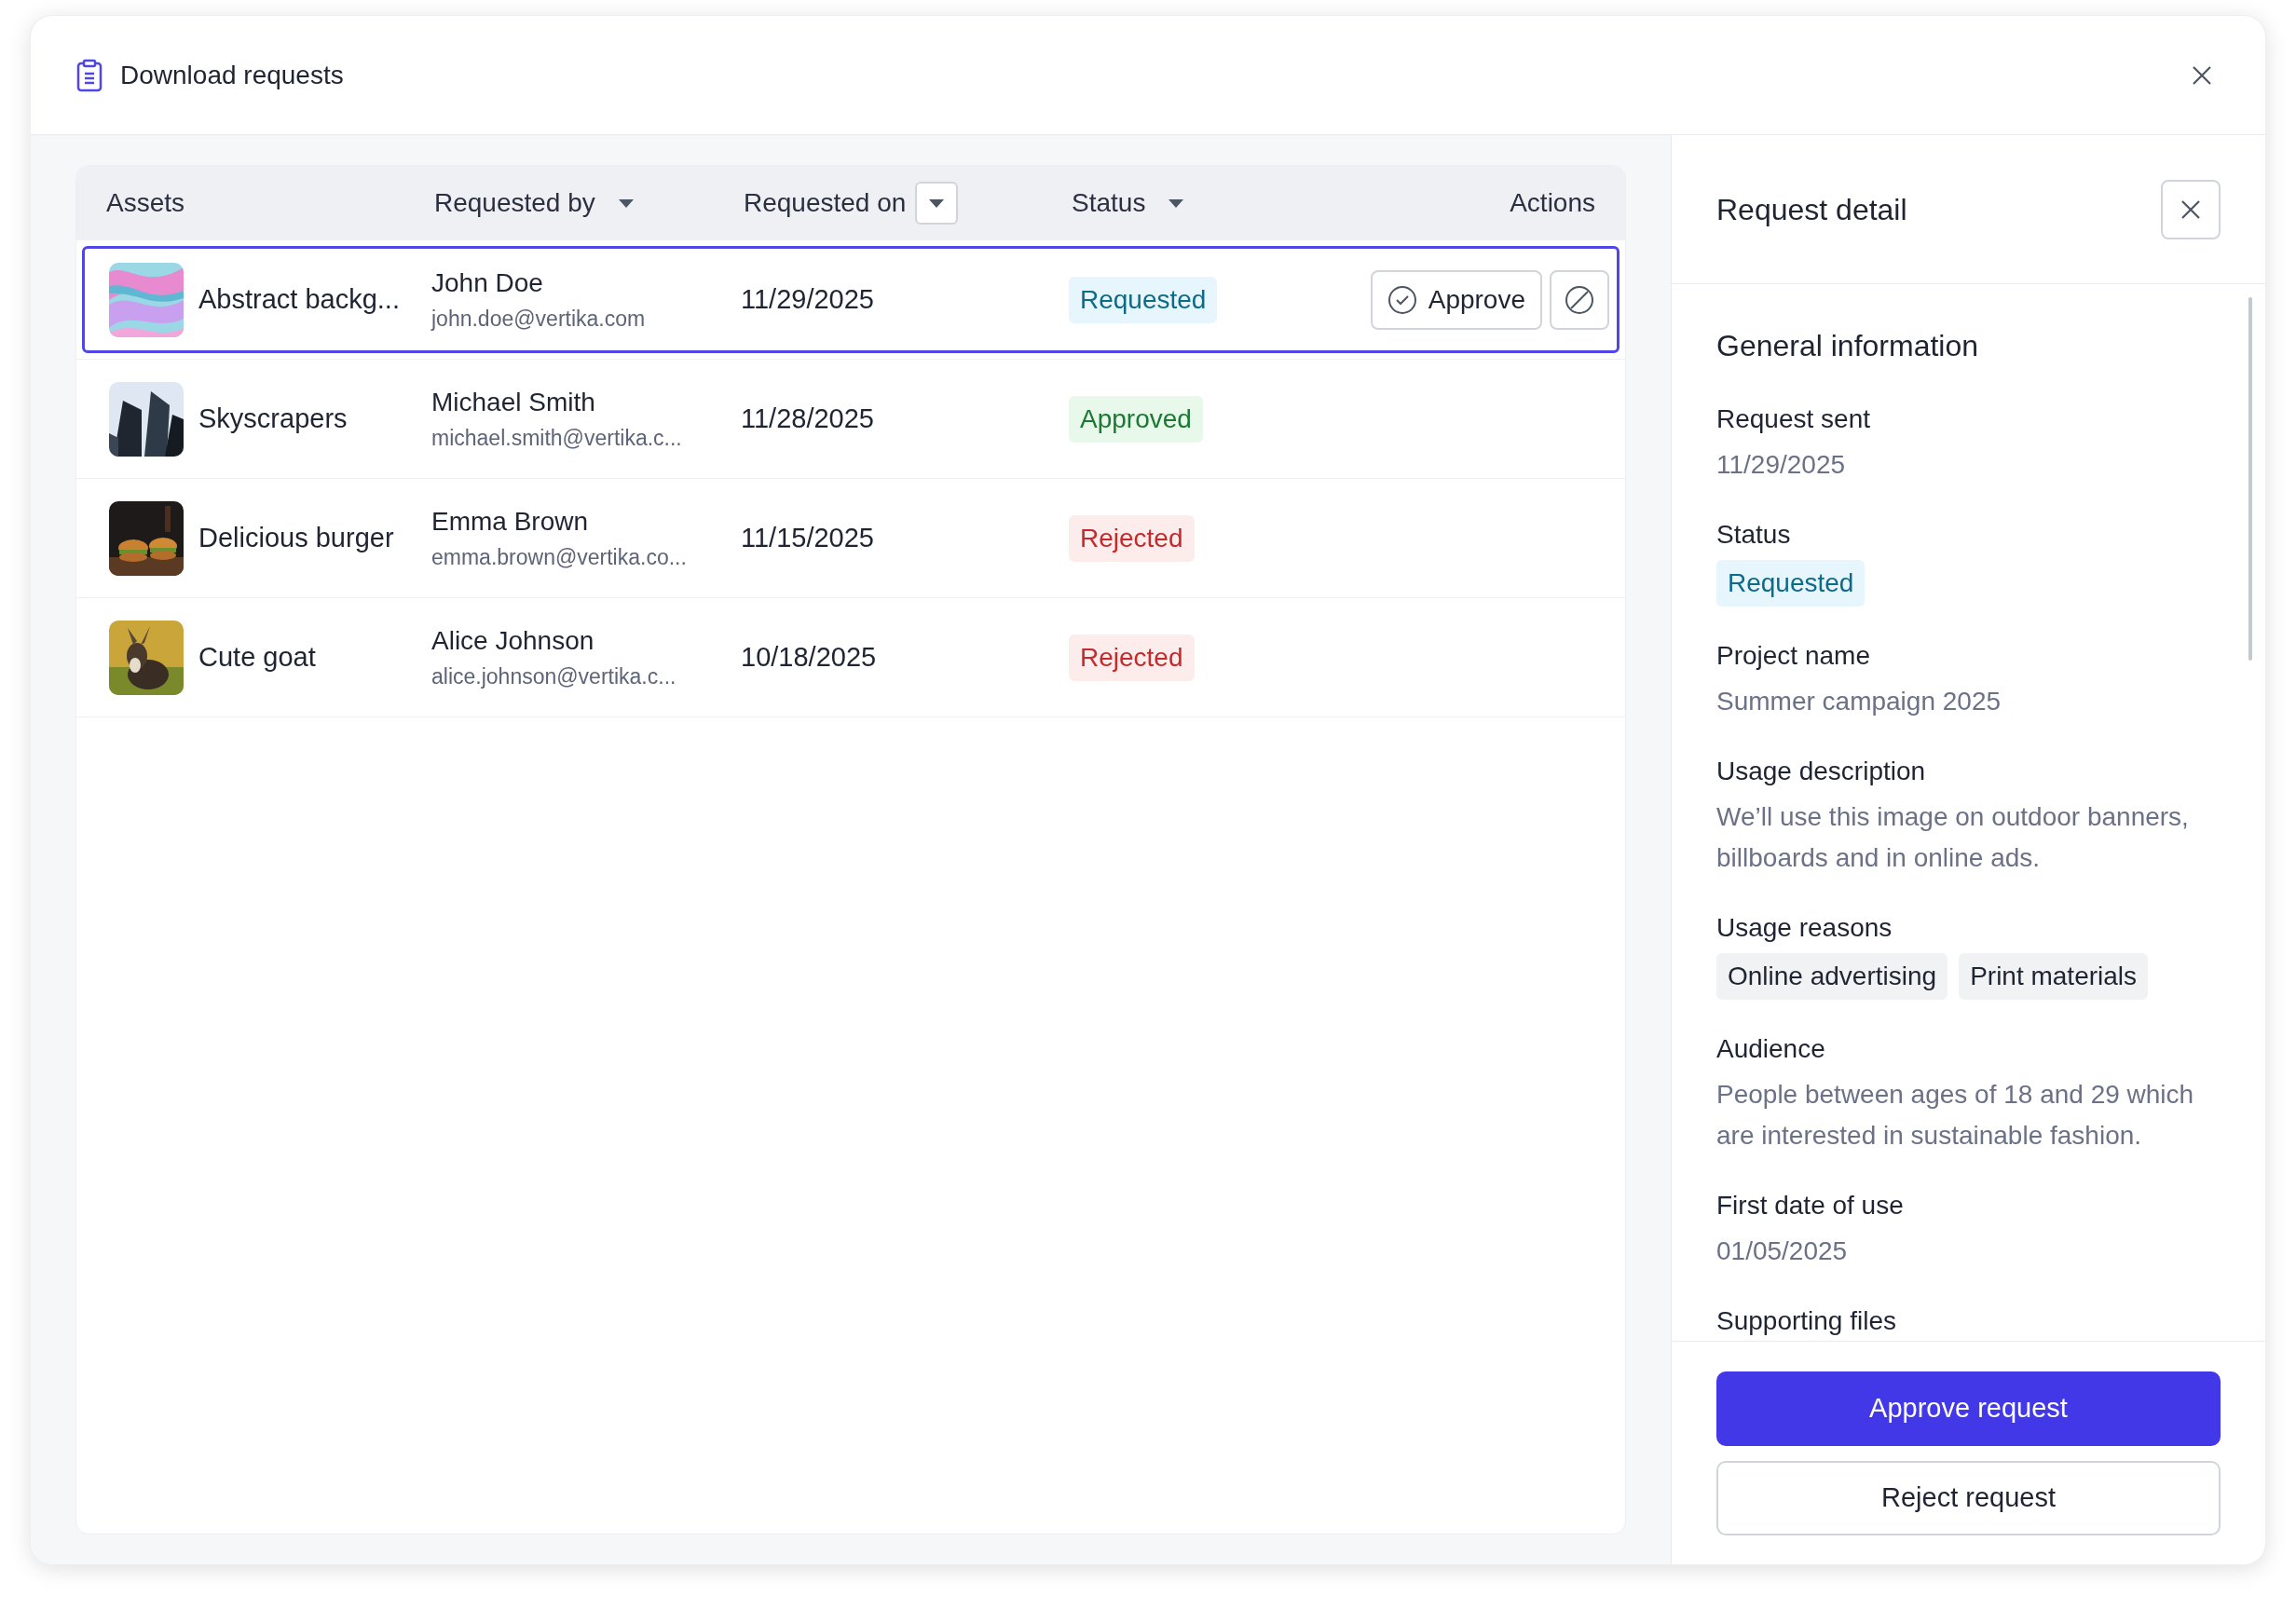 The height and width of the screenshot is (1610, 2296). I want to click on close-panel-button, so click(2191, 209).